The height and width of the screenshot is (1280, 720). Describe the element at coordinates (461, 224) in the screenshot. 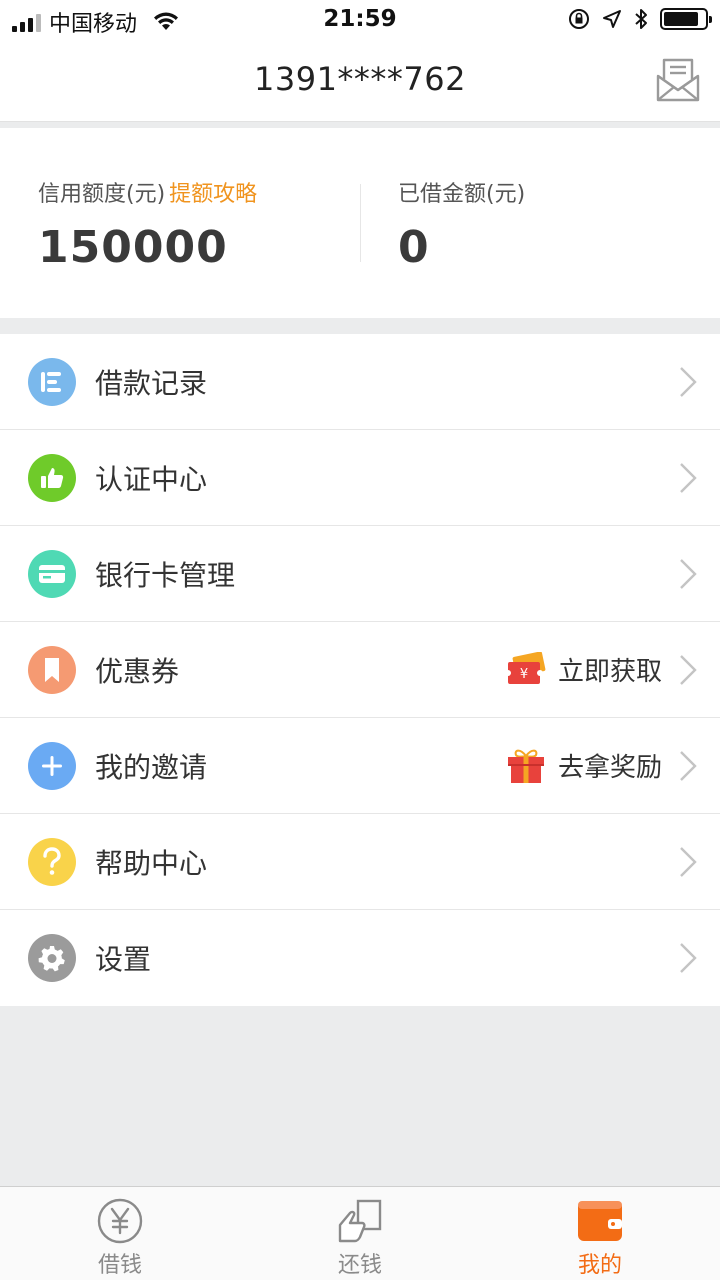

I see `borrowed-amount: 已借金额(元) 0` at that location.